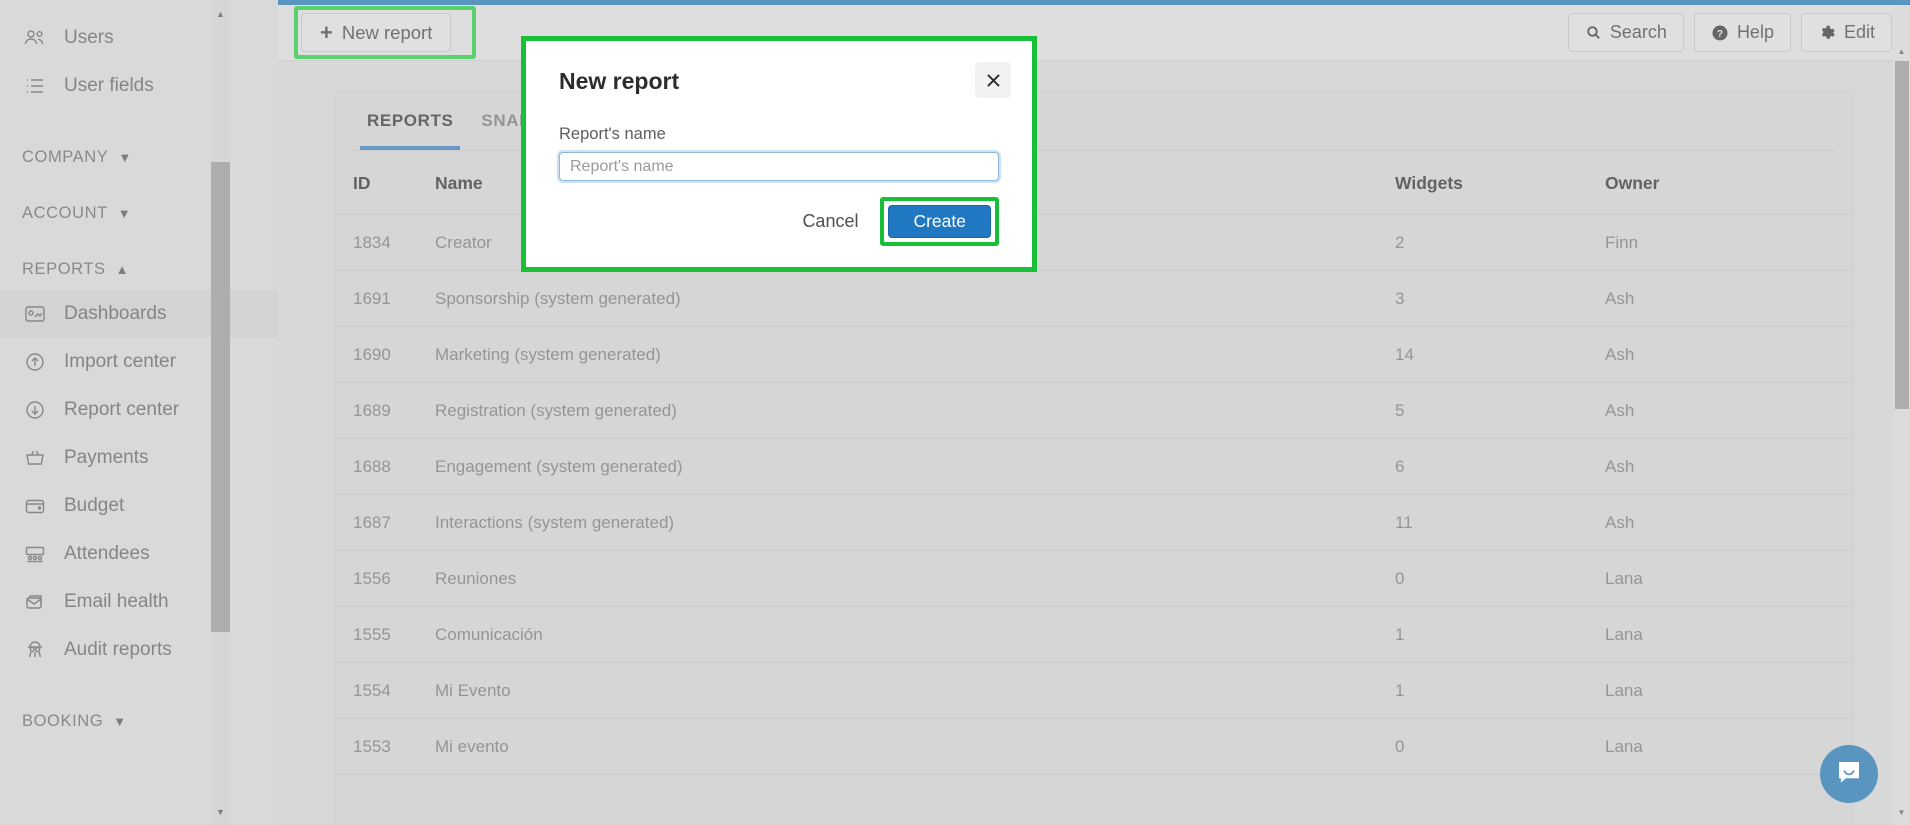 The width and height of the screenshot is (1910, 825). I want to click on chat-launcher-button, so click(1849, 774).